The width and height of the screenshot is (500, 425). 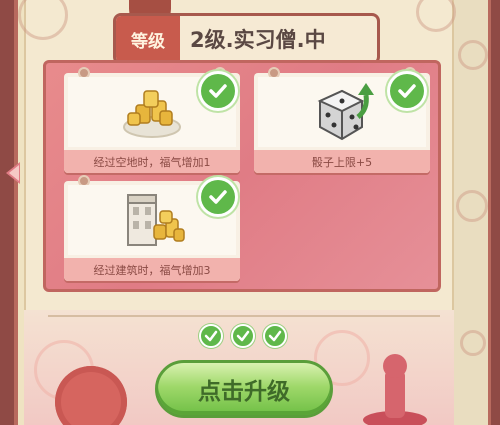 What do you see at coordinates (494, 212) in the screenshot?
I see `right-frame-border` at bounding box center [494, 212].